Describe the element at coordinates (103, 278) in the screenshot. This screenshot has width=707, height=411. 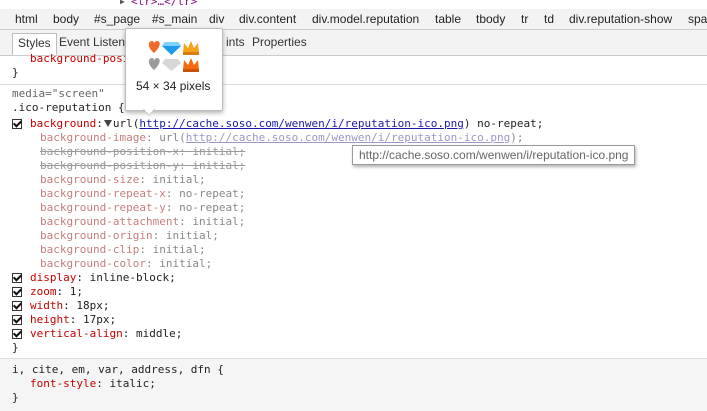
I see `display-declaration: display: inline-block;` at that location.